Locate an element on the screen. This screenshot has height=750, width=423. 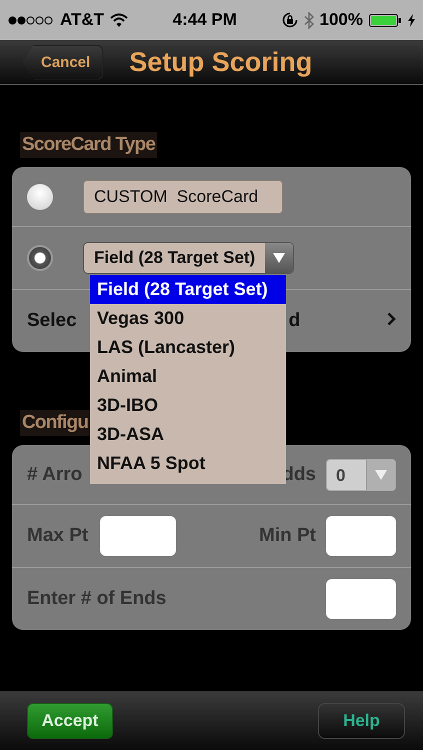
rotation-lock-icon is located at coordinates (290, 20).